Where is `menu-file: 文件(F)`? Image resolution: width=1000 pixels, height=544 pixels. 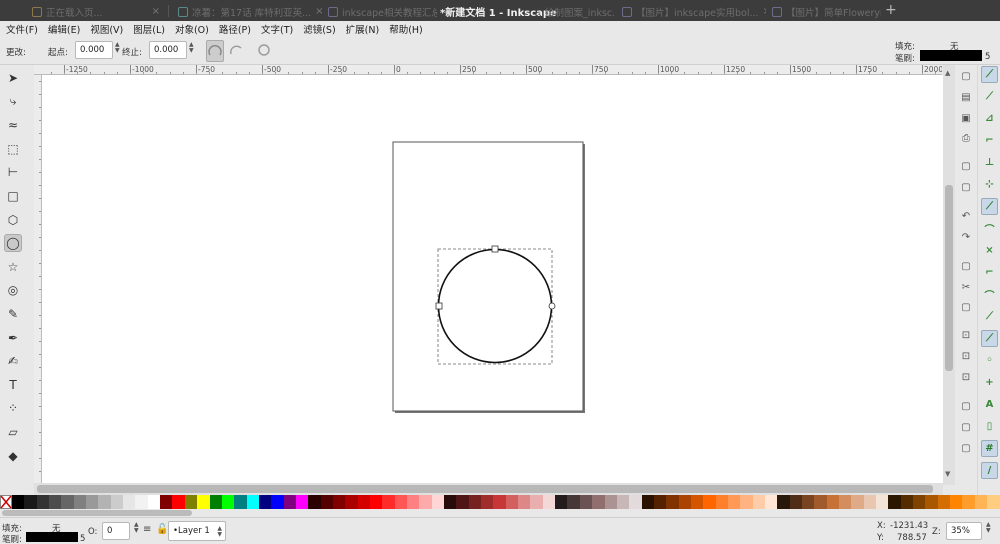 menu-file: 文件(F) is located at coordinates (22, 29).